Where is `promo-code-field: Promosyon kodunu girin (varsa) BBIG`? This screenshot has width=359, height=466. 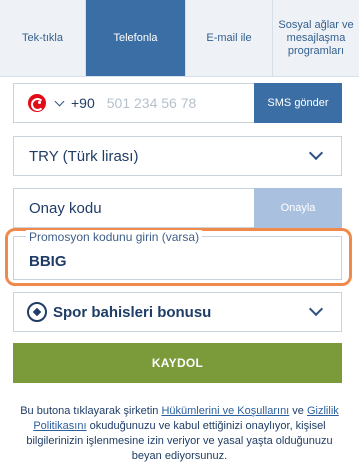
promo-code-field: Promosyon kodunu girin (varsa) BBIG is located at coordinates (177, 255).